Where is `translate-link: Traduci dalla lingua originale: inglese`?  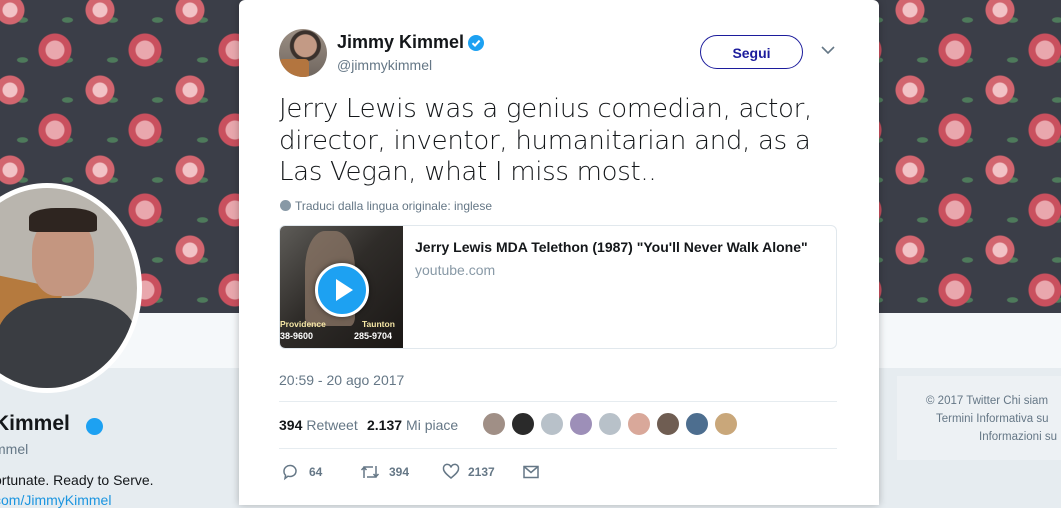 translate-link: Traduci dalla lingua originale: inglese is located at coordinates (386, 206).